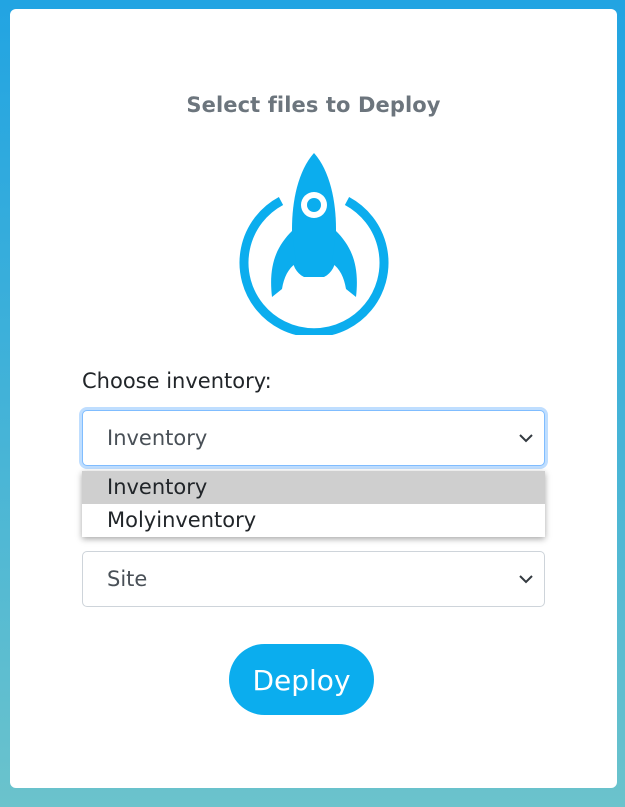  What do you see at coordinates (127, 579) in the screenshot?
I see `site-select-value: Site` at bounding box center [127, 579].